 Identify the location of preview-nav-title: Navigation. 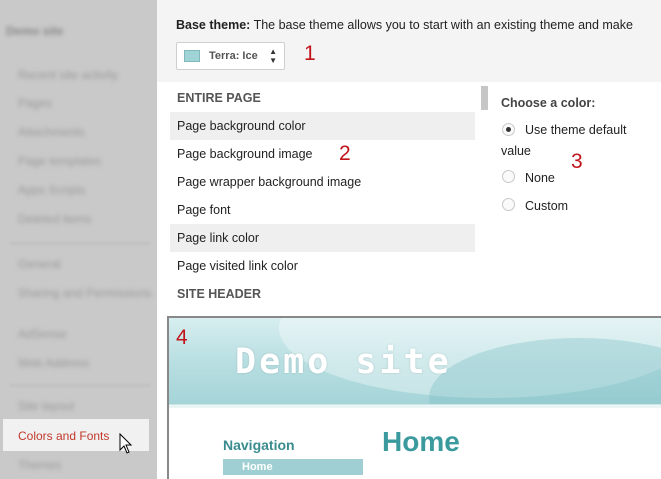
(259, 445).